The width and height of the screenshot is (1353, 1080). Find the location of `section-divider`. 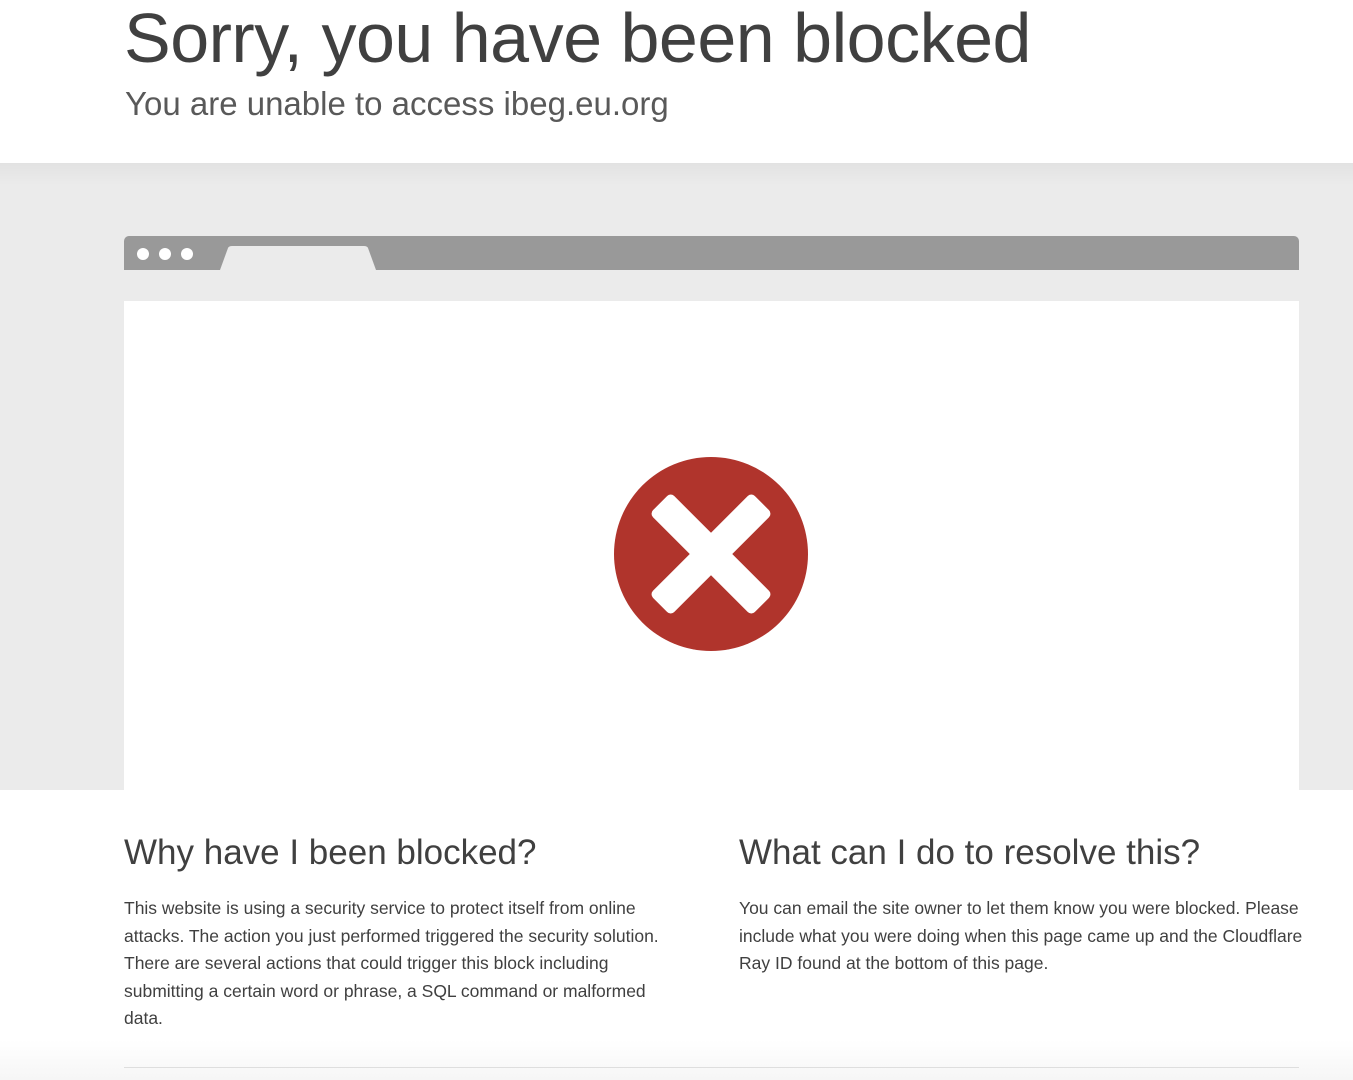

section-divider is located at coordinates (711, 1067).